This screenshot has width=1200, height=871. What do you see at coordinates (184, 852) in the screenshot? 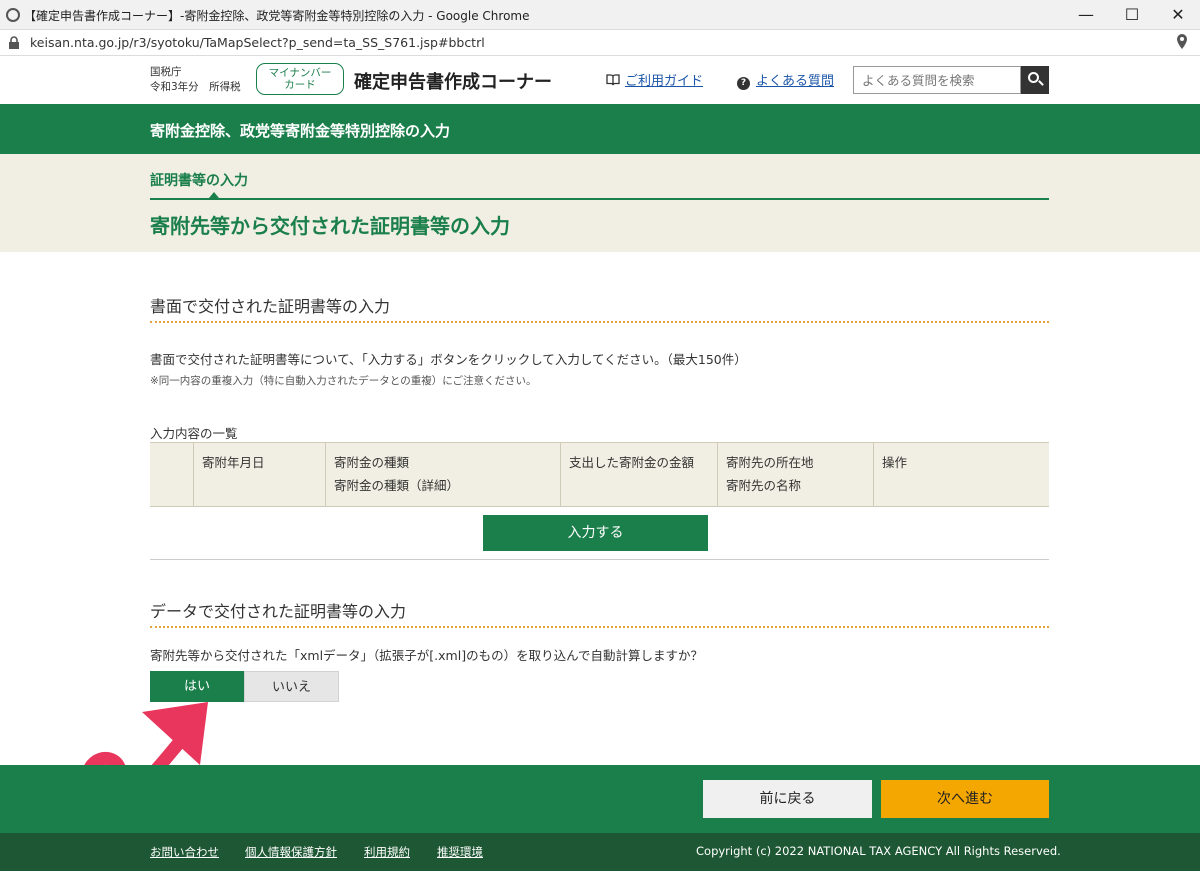
I see `contact-link: お問い合わせ` at bounding box center [184, 852].